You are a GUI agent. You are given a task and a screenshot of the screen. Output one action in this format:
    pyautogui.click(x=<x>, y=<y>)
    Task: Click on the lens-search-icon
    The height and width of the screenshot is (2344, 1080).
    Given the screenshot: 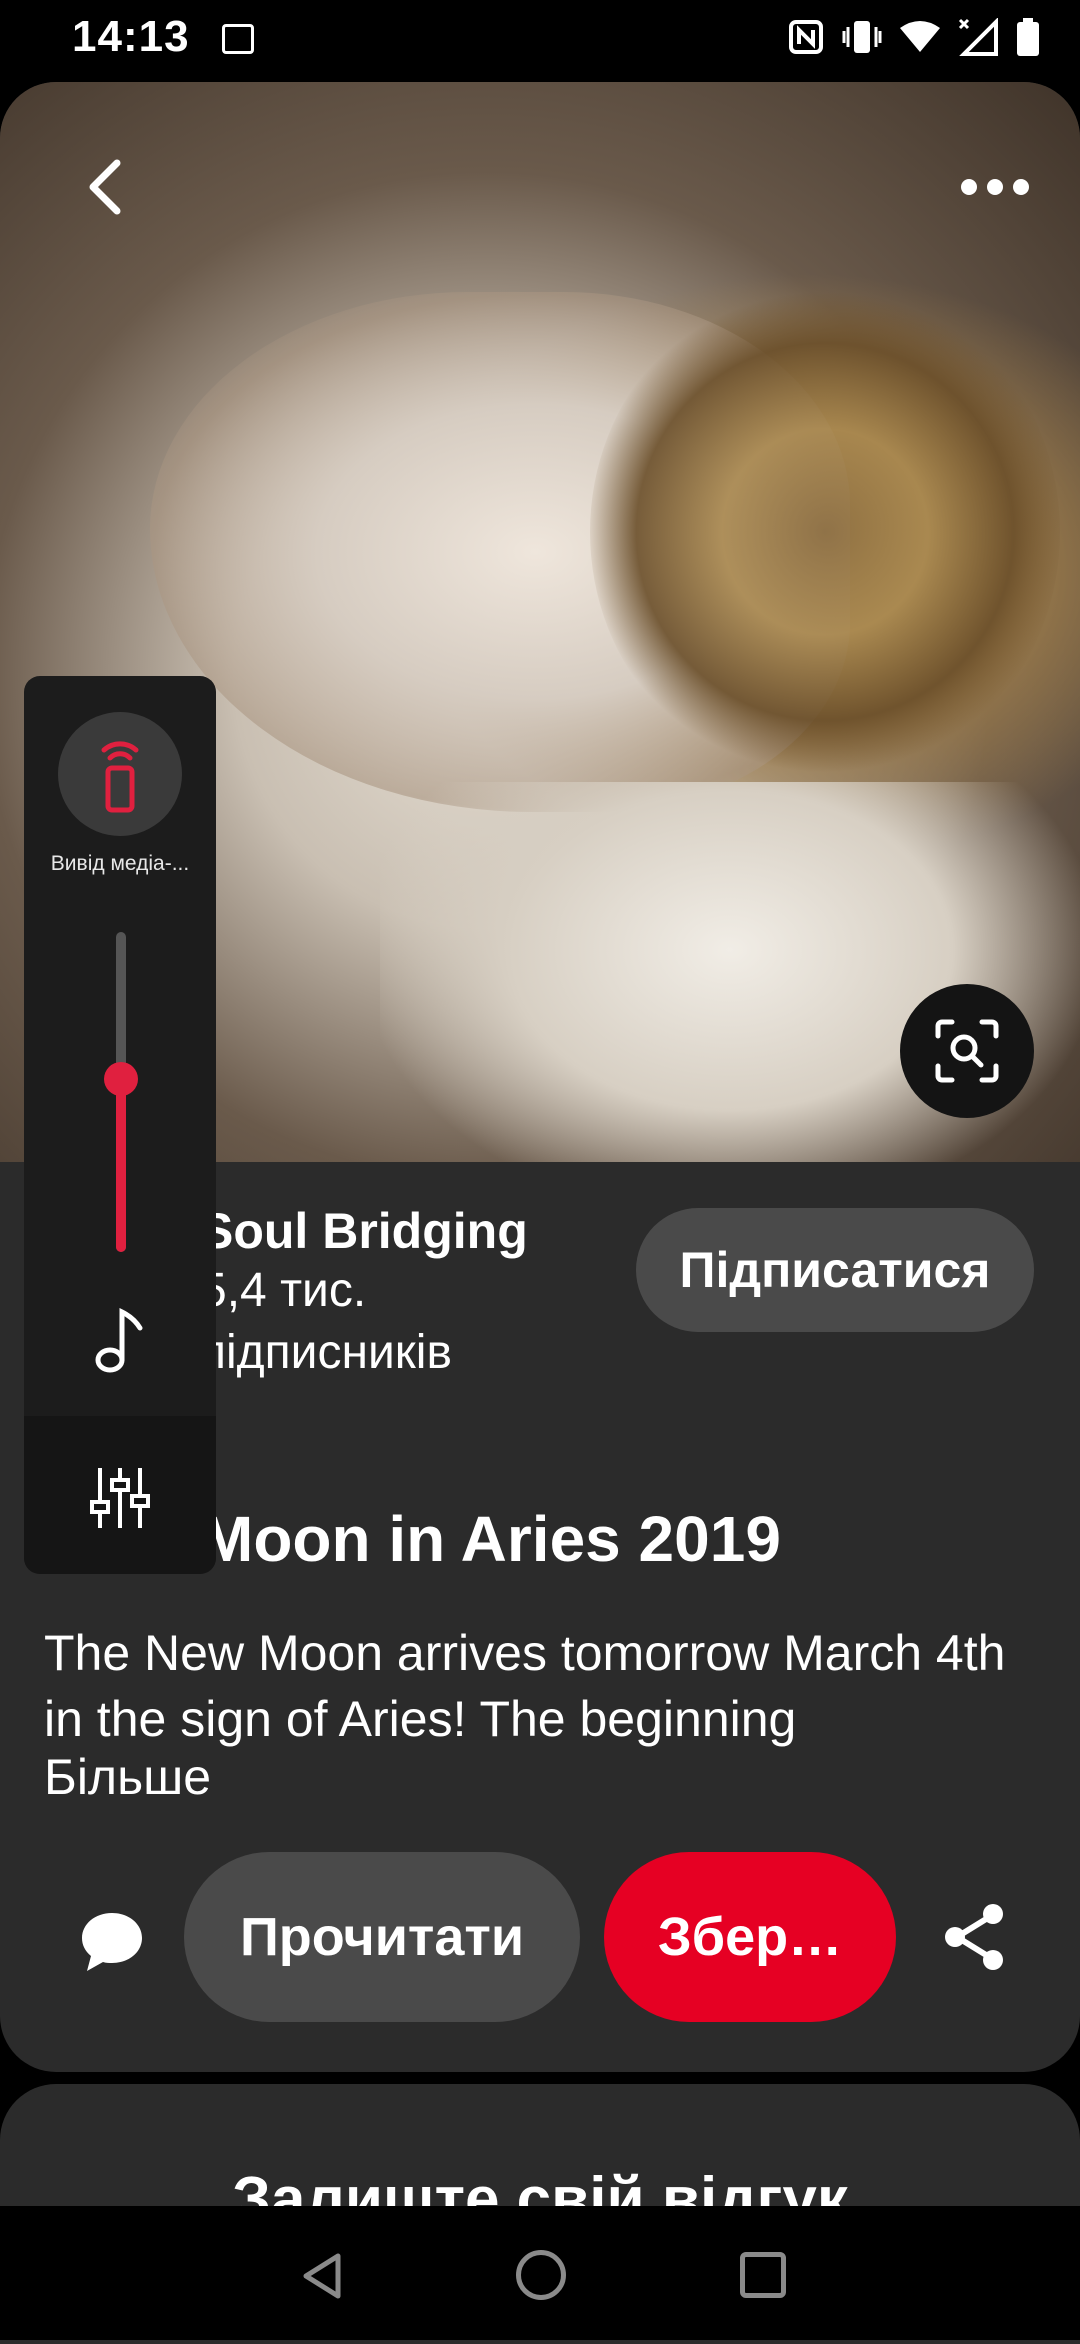 What is the action you would take?
    pyautogui.click(x=967, y=1051)
    